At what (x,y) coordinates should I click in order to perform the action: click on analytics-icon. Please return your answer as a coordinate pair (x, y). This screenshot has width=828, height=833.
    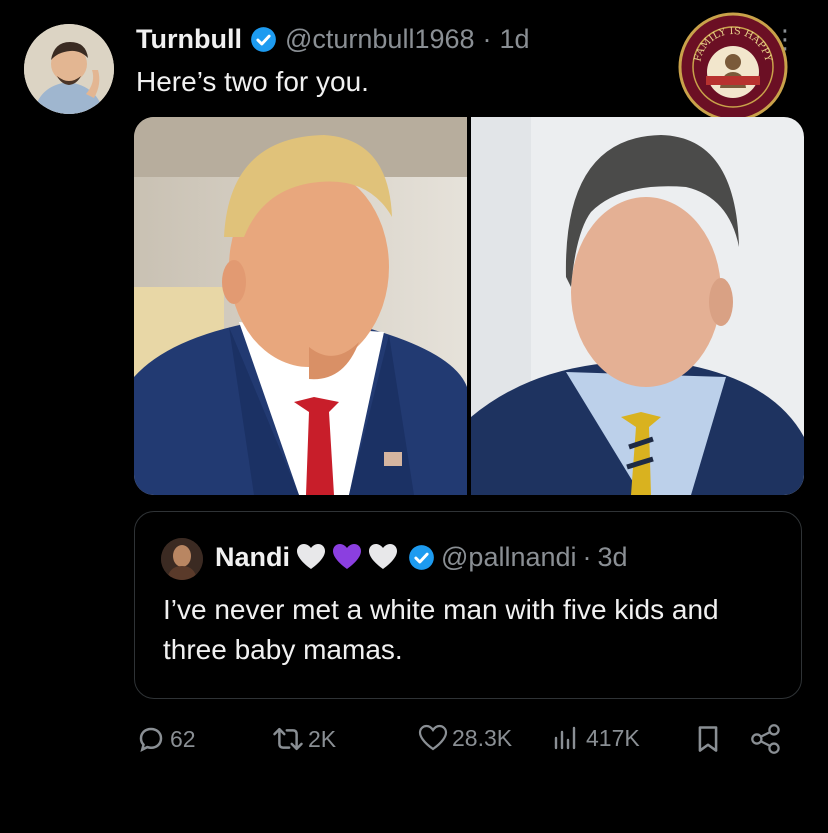
    Looking at the image, I should click on (567, 738).